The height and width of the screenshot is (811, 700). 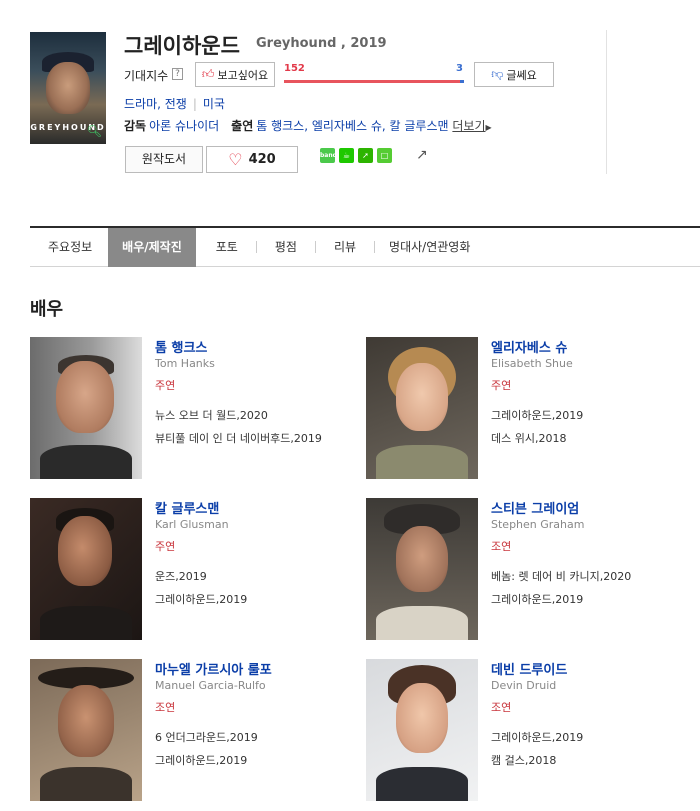 I want to click on country-link: 미국, so click(x=214, y=104).